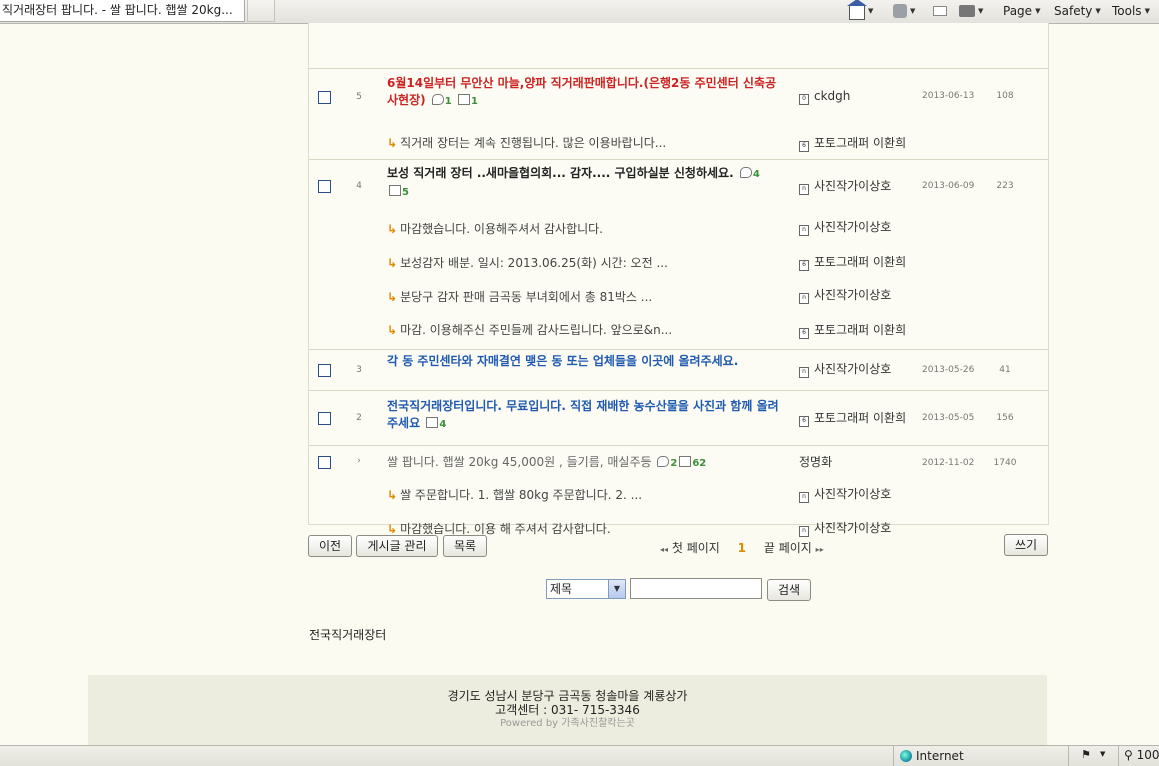 The image size is (1159, 766). Describe the element at coordinates (397, 546) in the screenshot. I see `manage-posts-button: 게시글 관리` at that location.